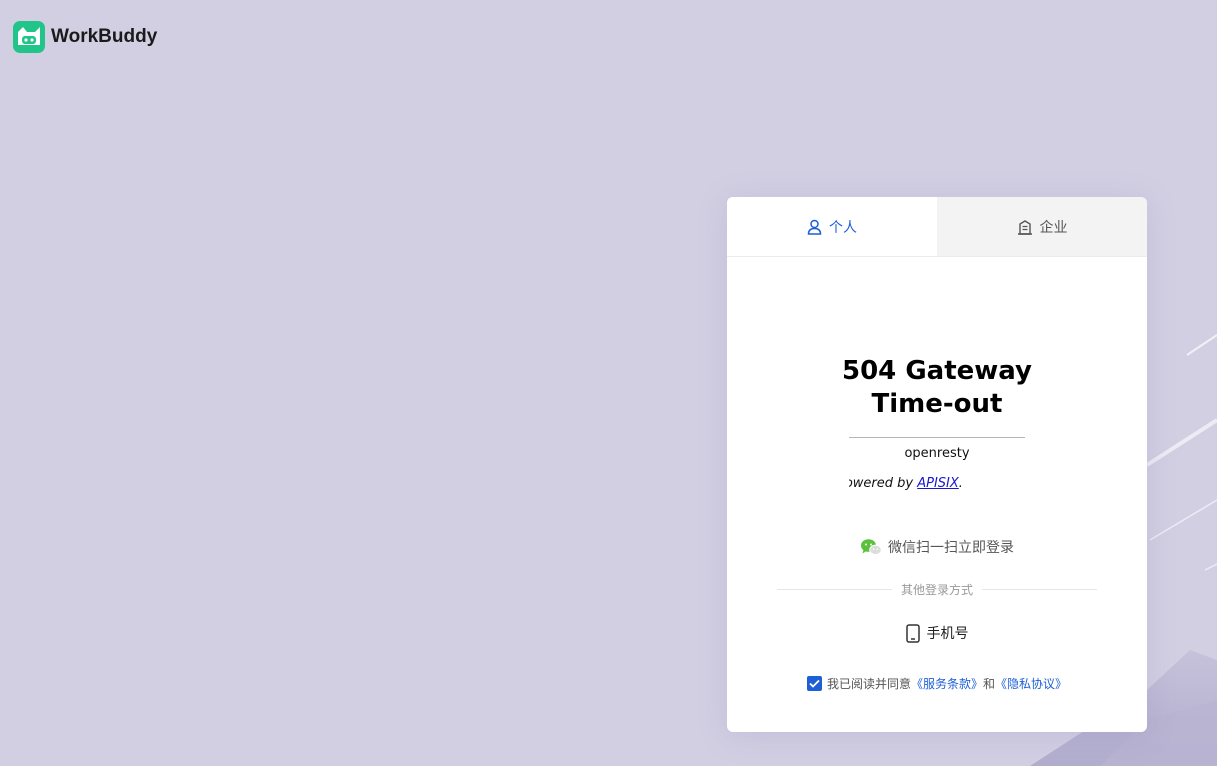  What do you see at coordinates (989, 684) in the screenshot?
I see `agree-and: 和` at bounding box center [989, 684].